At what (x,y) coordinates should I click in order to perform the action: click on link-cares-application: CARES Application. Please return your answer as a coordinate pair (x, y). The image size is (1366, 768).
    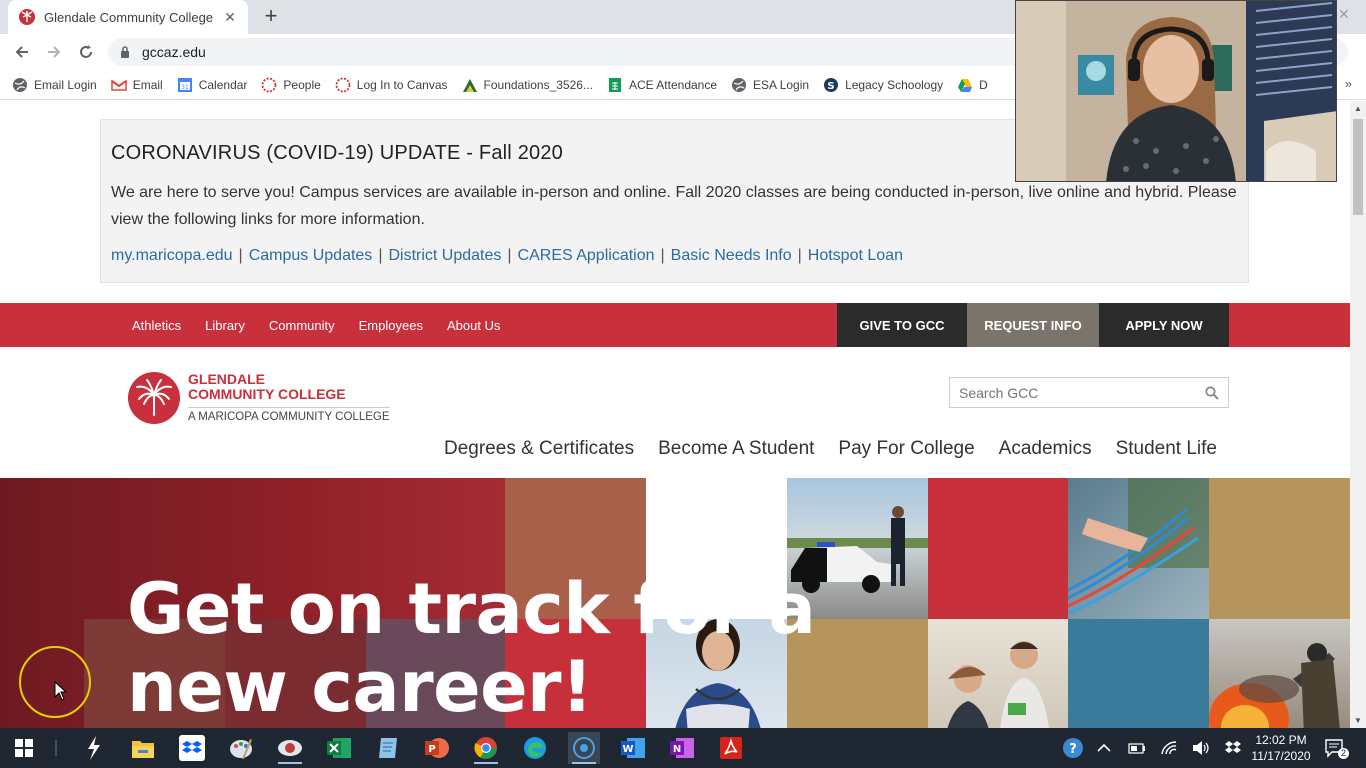
    Looking at the image, I should click on (586, 255).